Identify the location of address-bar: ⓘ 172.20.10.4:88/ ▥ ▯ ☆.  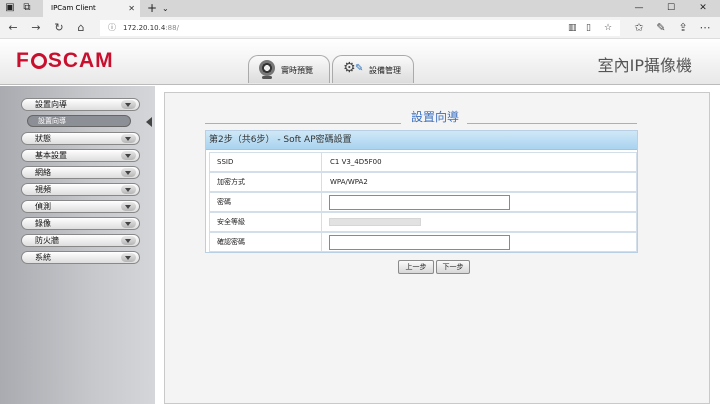
(360, 28).